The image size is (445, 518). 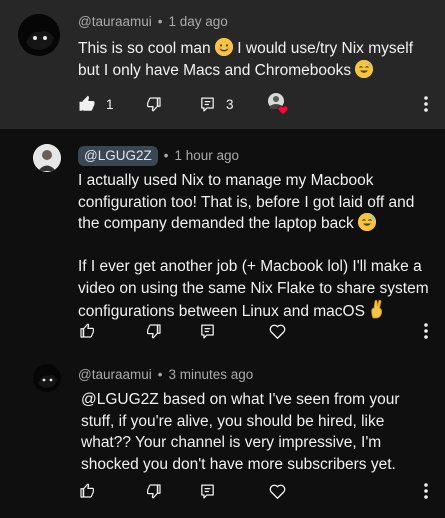 I want to click on comment-time: 1 hour ago, so click(x=207, y=155).